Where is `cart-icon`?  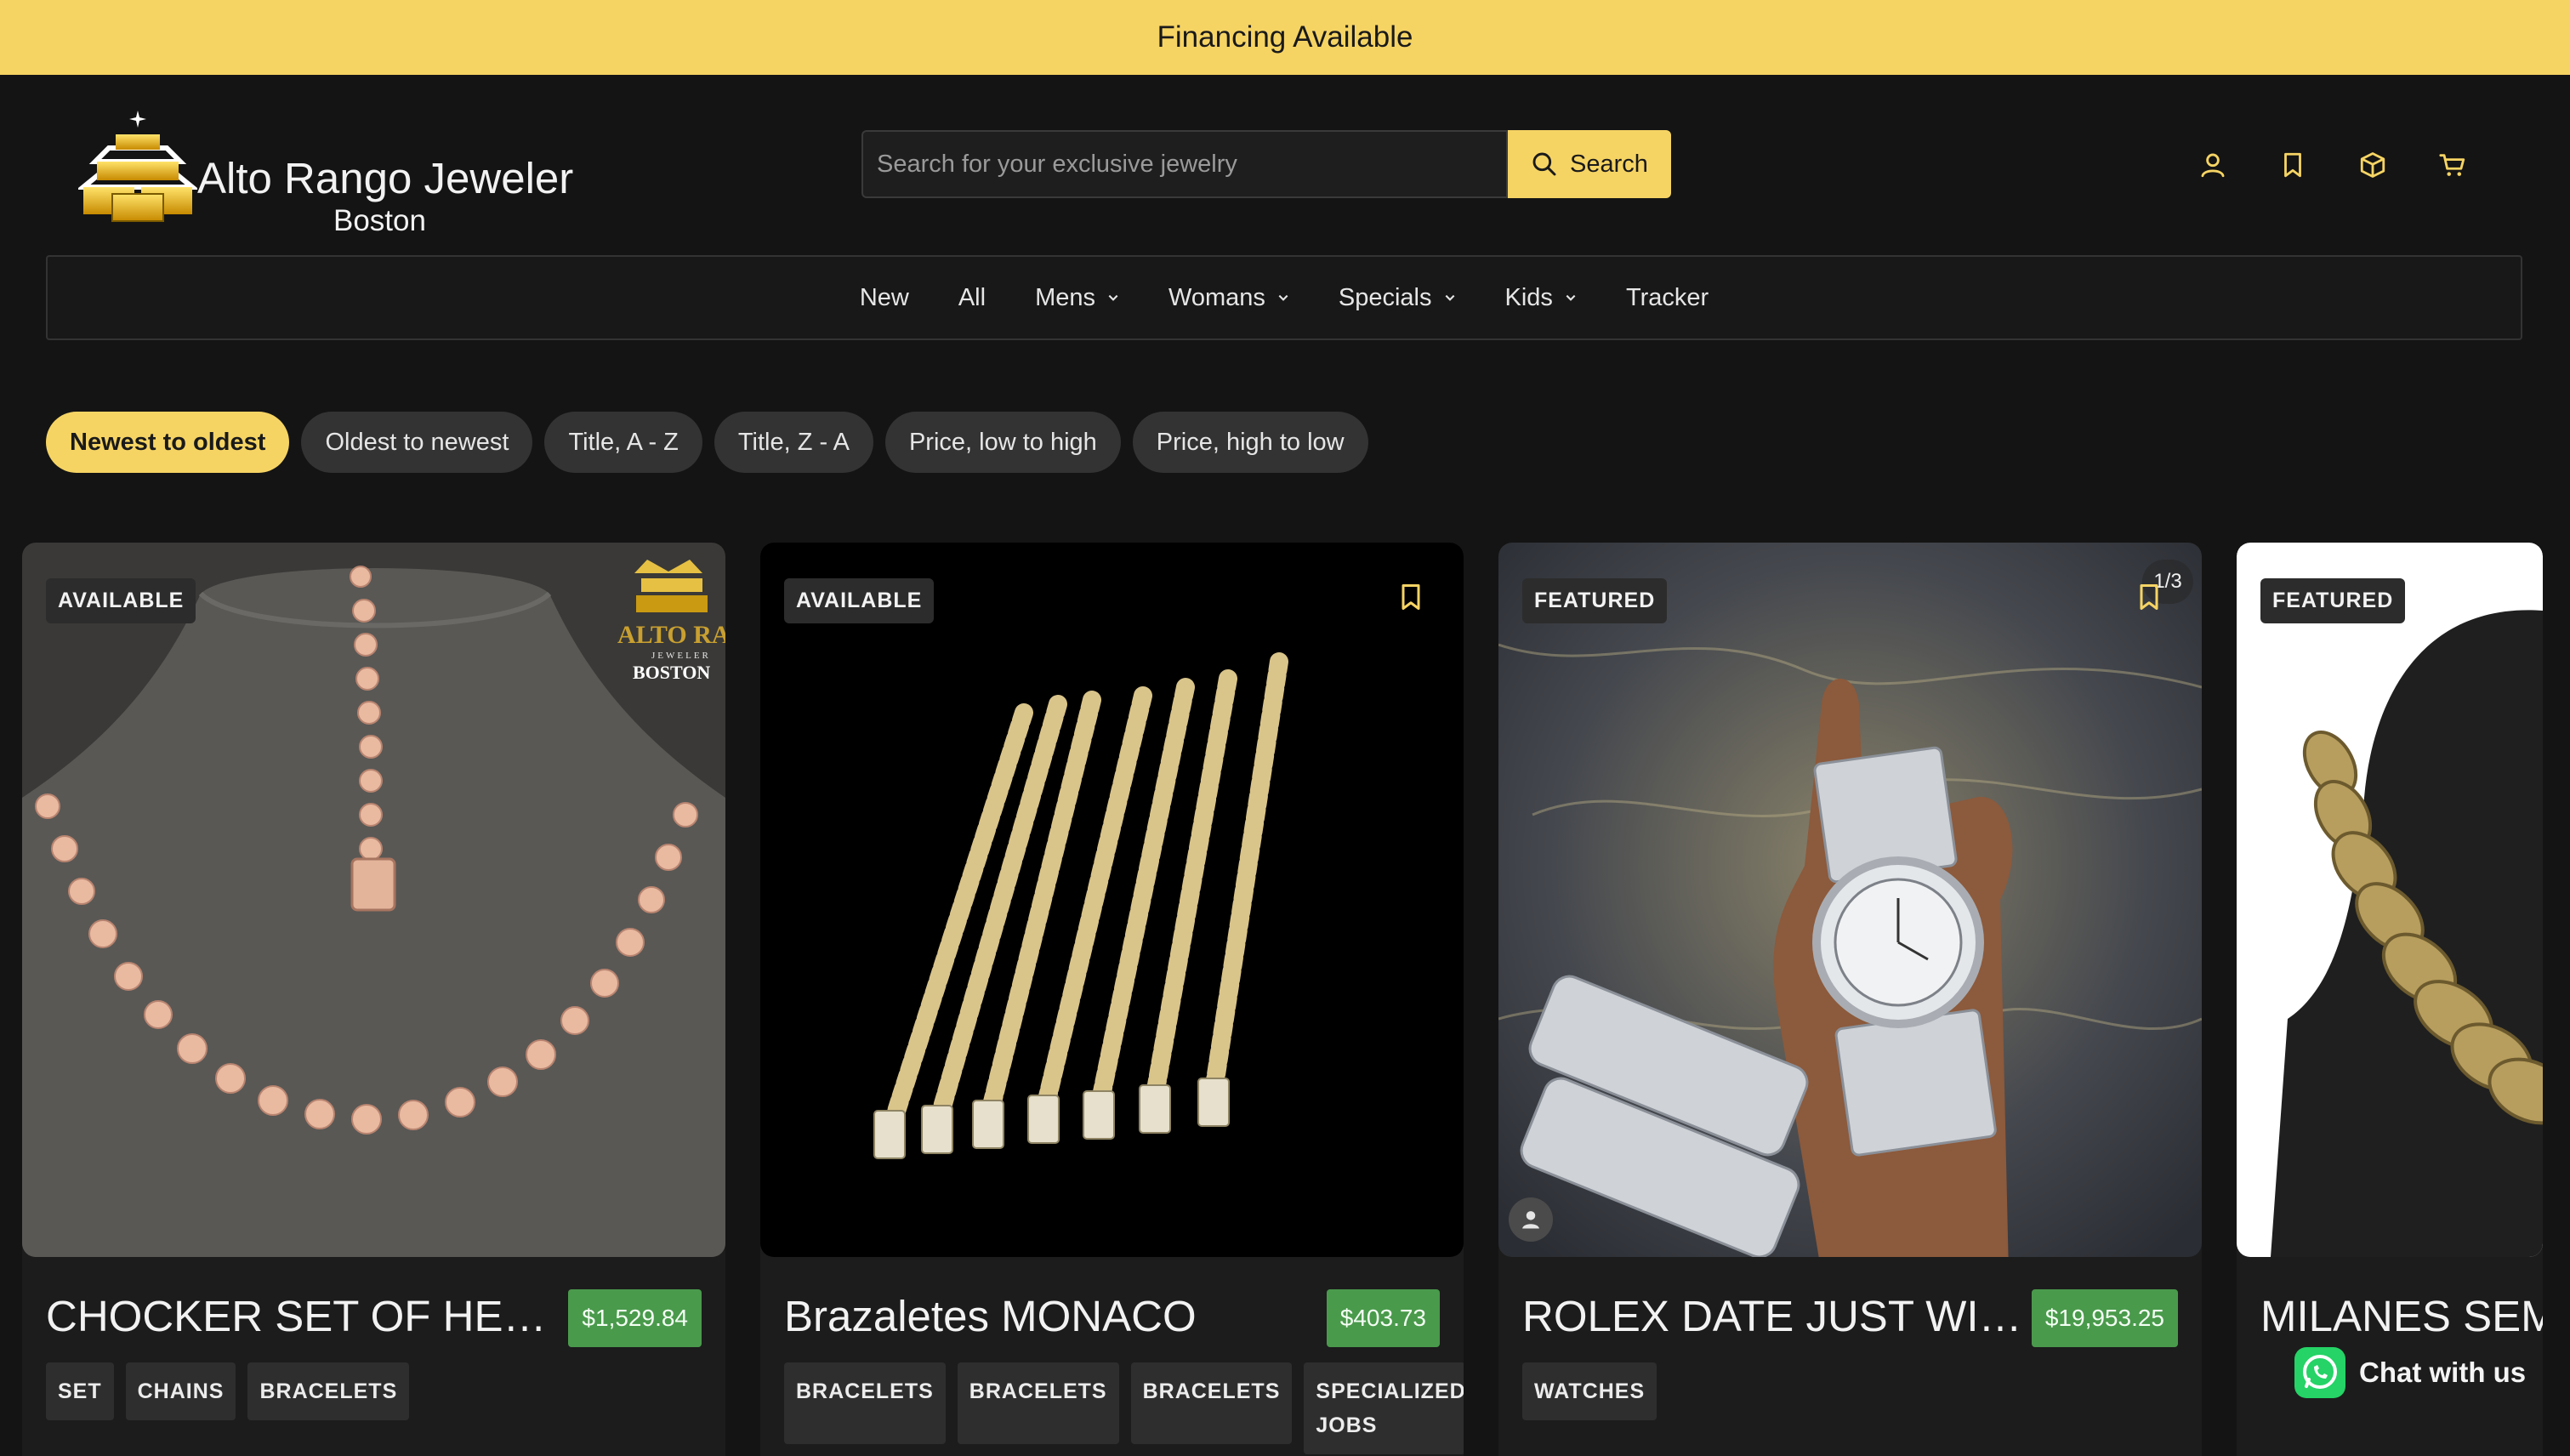
cart-icon is located at coordinates (2452, 165).